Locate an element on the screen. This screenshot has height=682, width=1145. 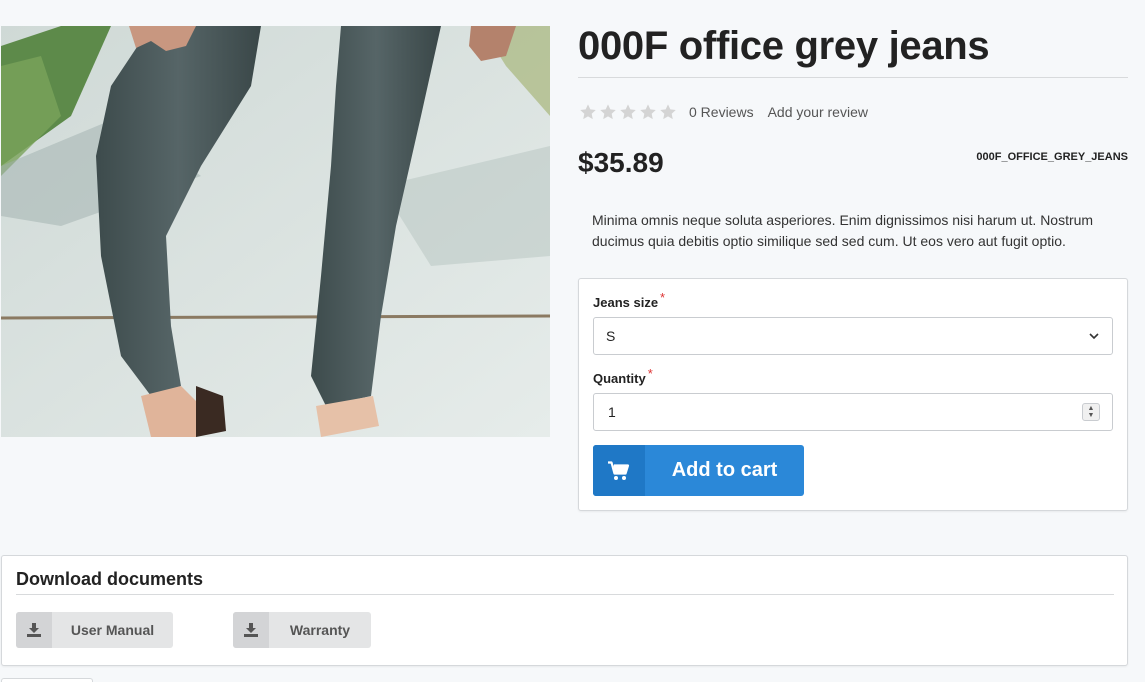
stepper-down-icon: ▼ is located at coordinates (1091, 415).